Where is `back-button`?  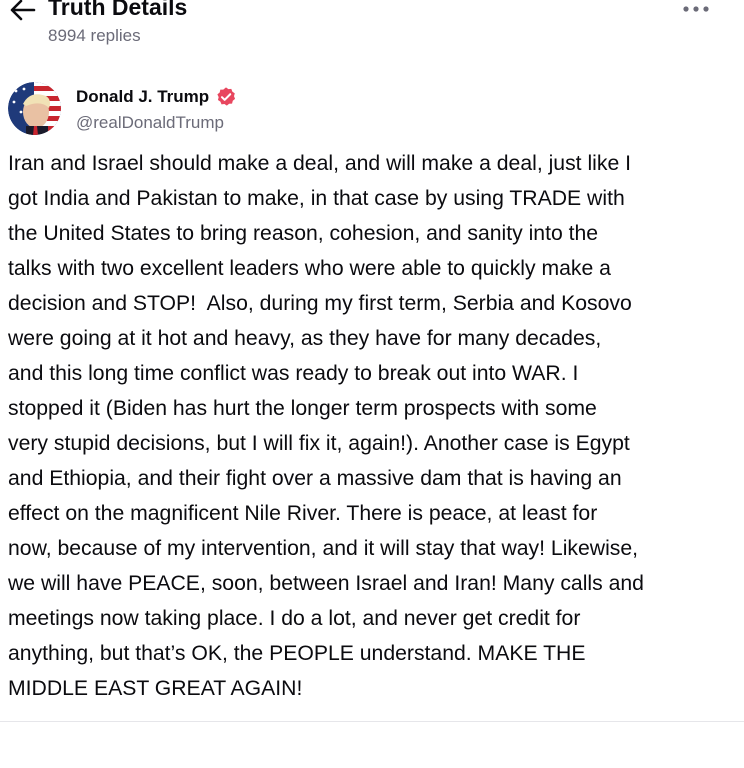
back-button is located at coordinates (23, 12).